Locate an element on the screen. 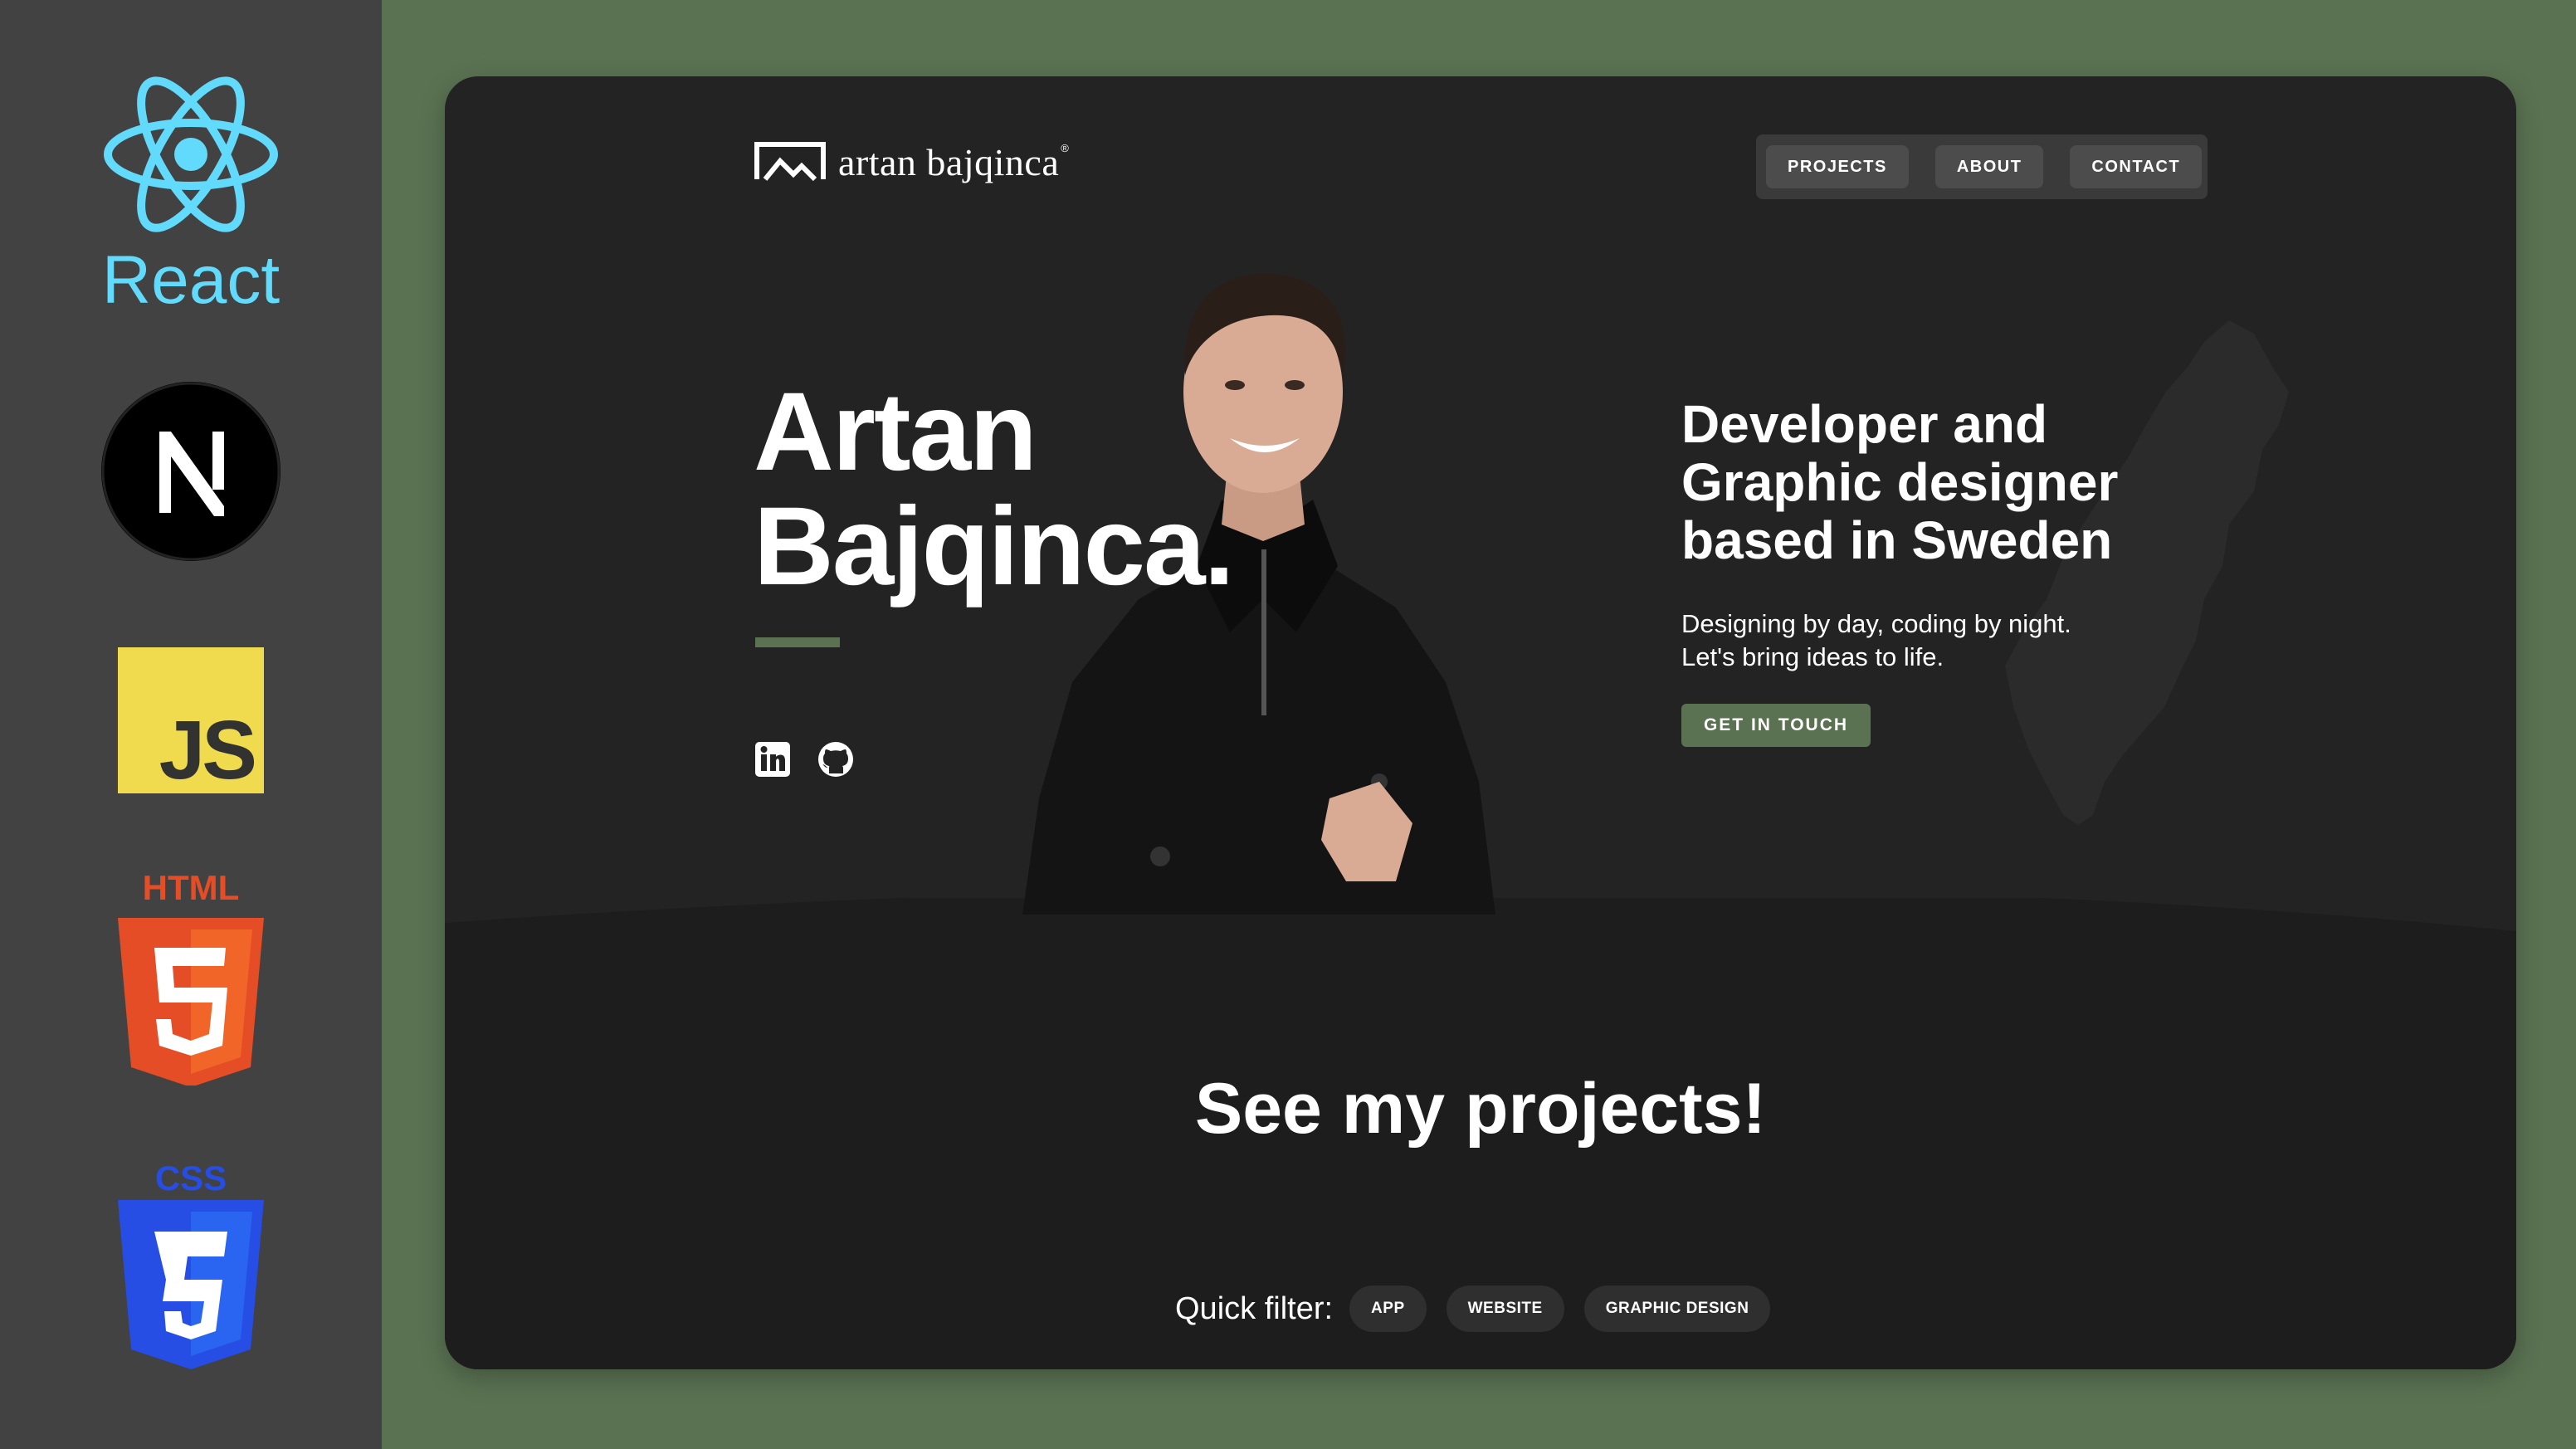 The height and width of the screenshot is (1449, 2576). hero-name: Artan Bajqinca. is located at coordinates (995, 489).